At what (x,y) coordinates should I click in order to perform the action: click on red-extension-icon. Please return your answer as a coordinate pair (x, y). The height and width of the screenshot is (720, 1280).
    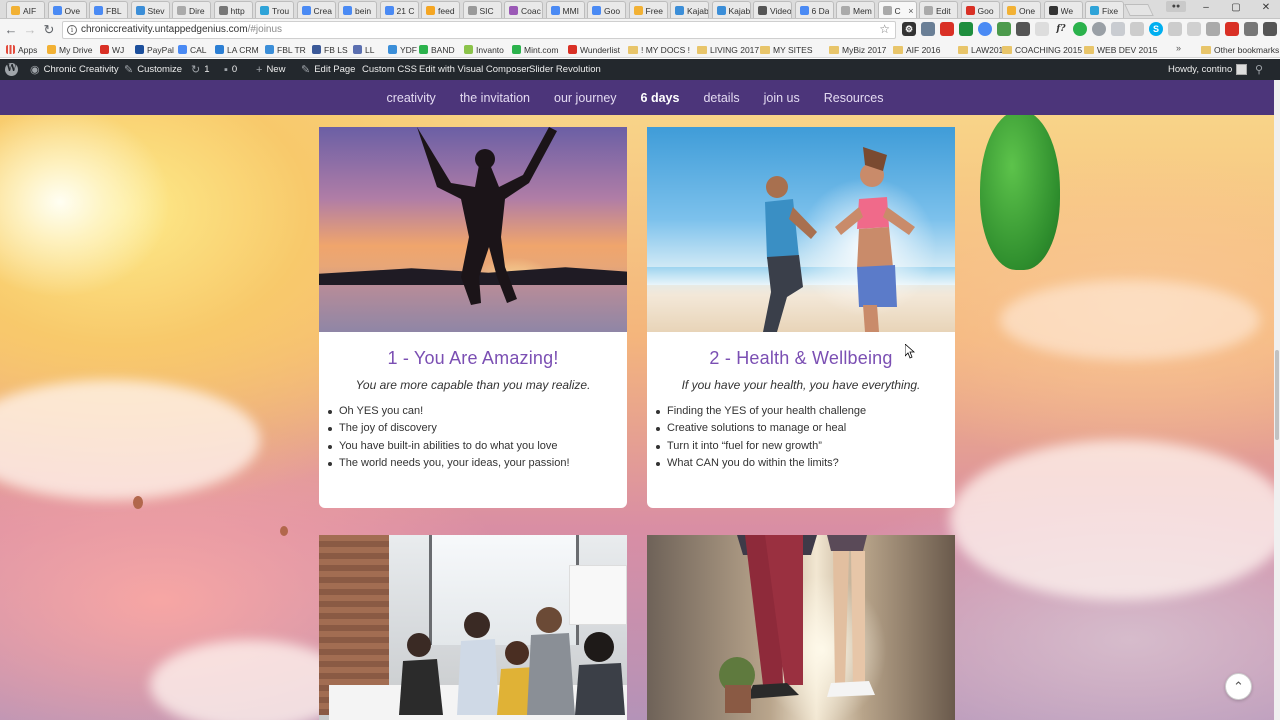
    Looking at the image, I should click on (1232, 29).